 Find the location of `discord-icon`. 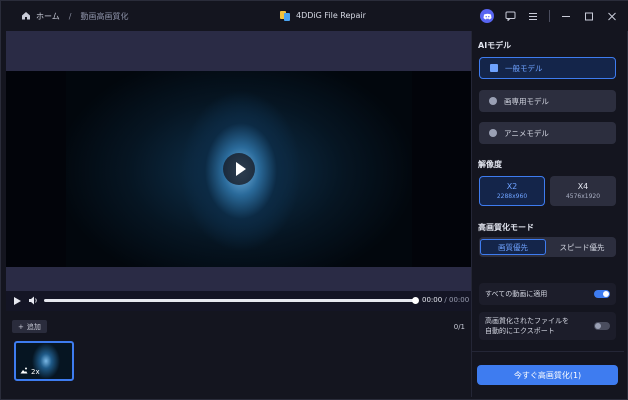

discord-icon is located at coordinates (487, 16).